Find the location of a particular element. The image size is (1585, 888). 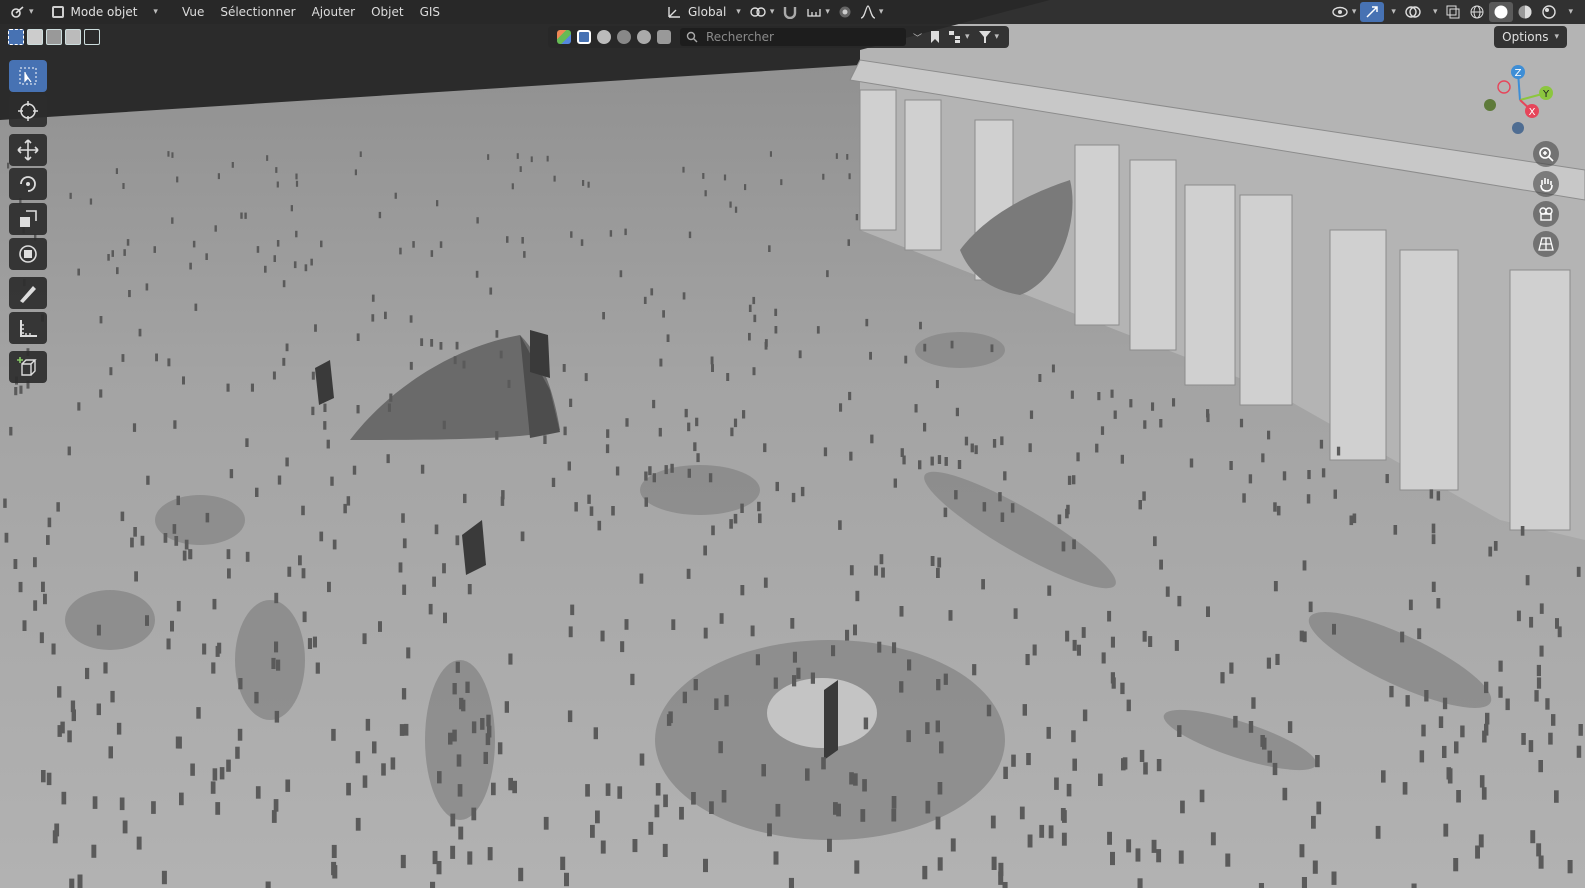

add-cube-tool-icon is located at coordinates (27, 366).